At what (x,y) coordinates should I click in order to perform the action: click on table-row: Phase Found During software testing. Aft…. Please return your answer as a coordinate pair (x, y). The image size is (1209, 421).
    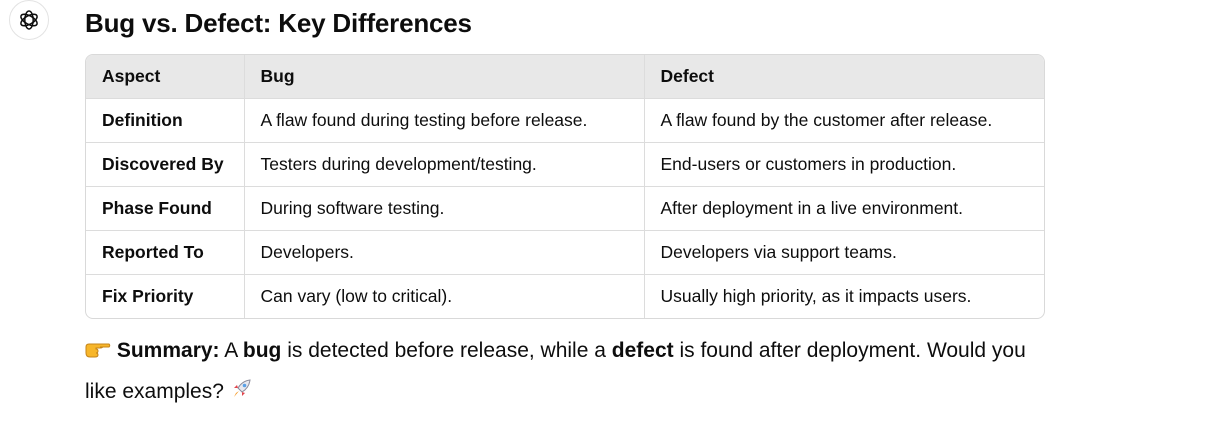
    Looking at the image, I should click on (565, 208).